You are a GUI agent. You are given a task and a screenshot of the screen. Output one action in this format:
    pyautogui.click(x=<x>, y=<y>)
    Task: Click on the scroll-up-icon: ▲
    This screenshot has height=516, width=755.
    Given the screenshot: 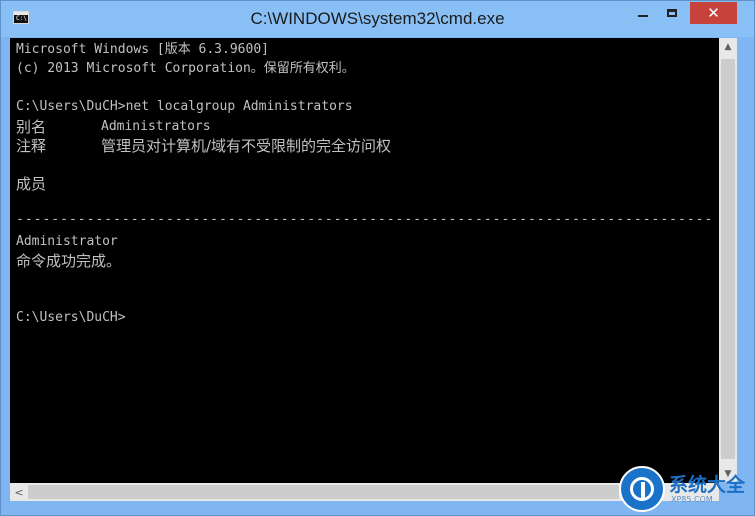 What is the action you would take?
    pyautogui.click(x=728, y=47)
    